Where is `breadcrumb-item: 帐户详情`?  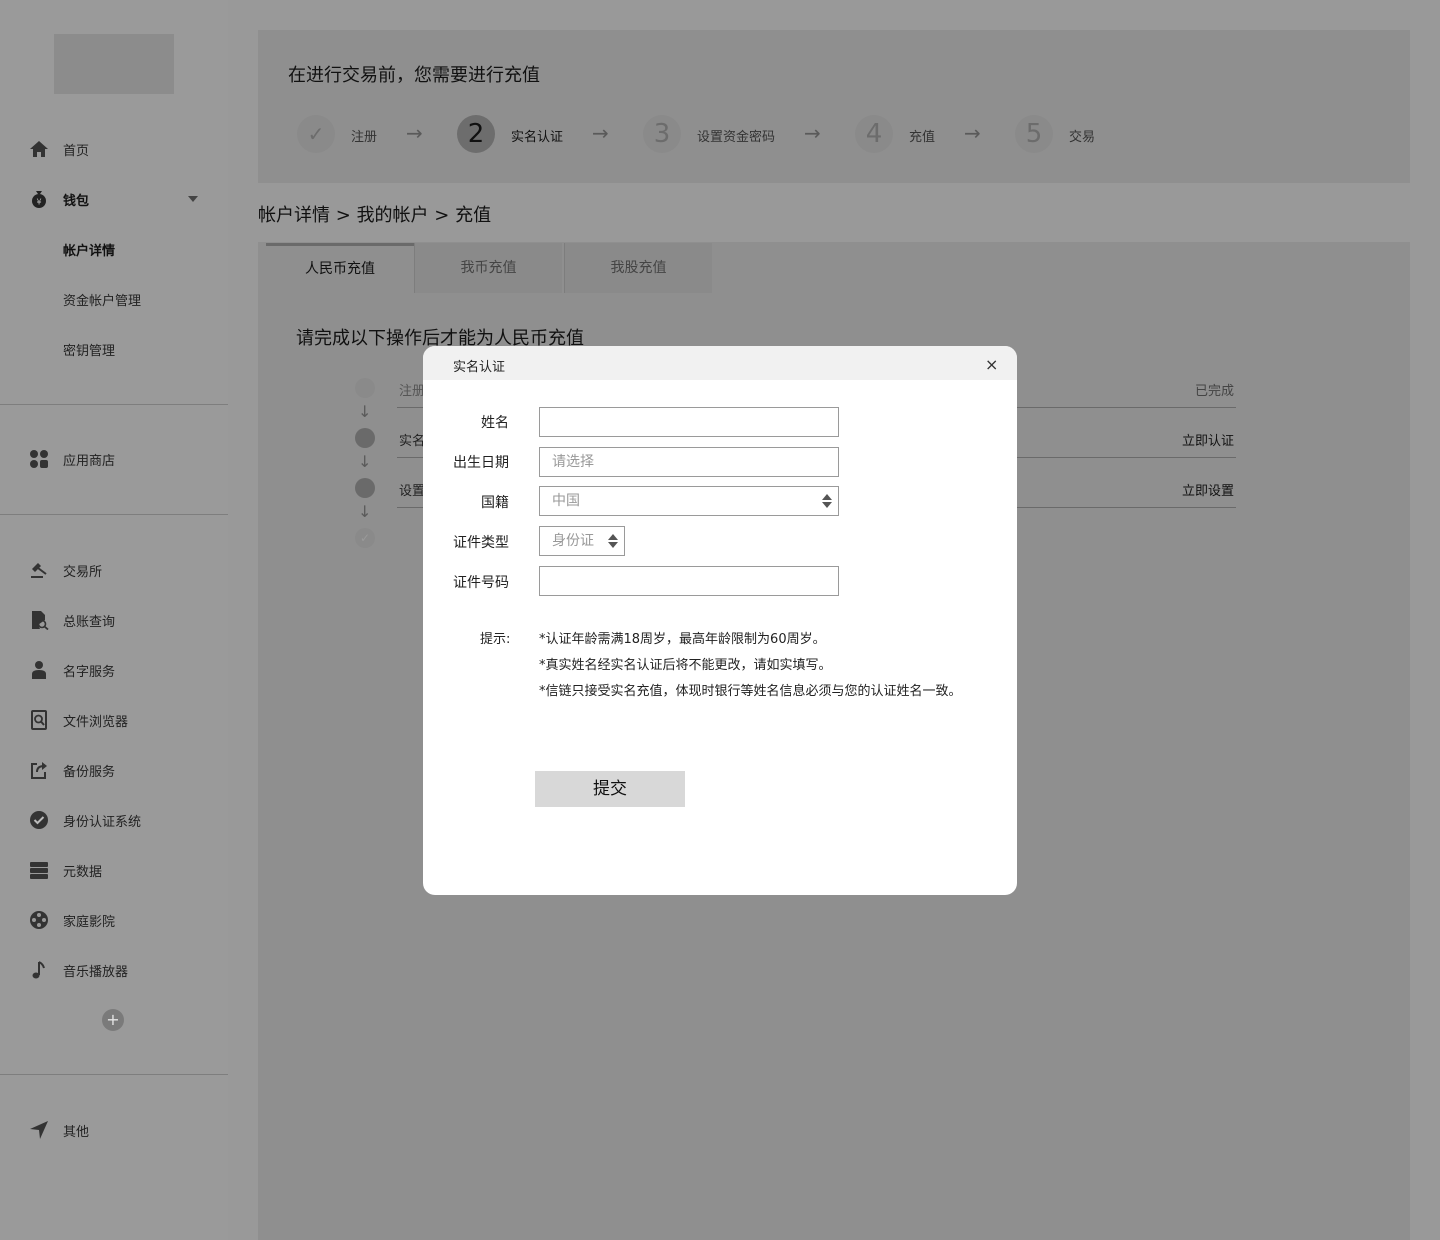 breadcrumb-item: 帐户详情 is located at coordinates (294, 215).